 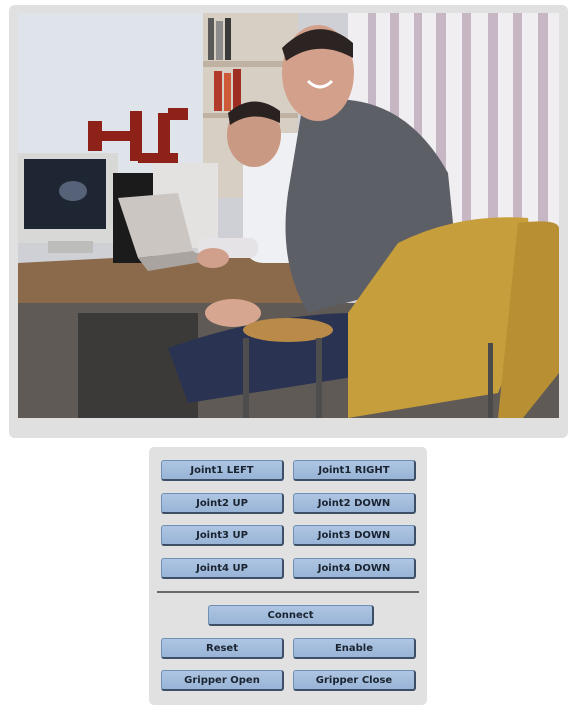 I want to click on section-divider, so click(x=288, y=592).